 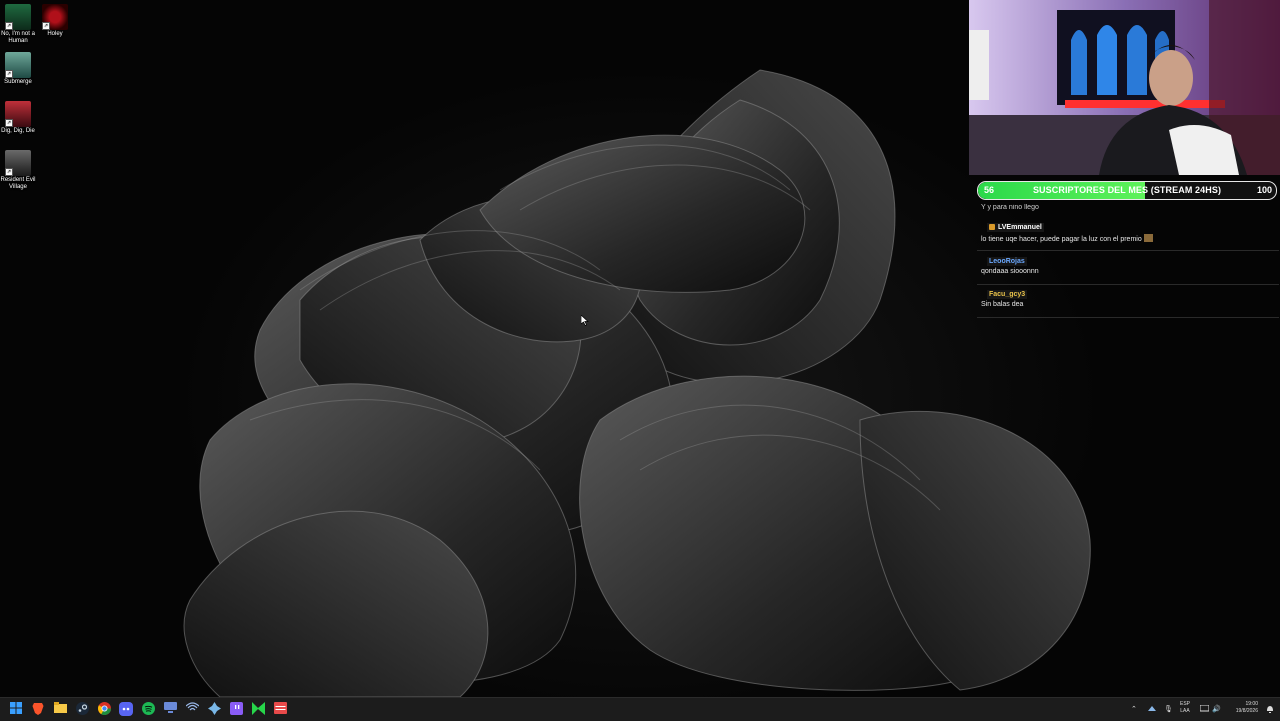 What do you see at coordinates (1134, 709) in the screenshot?
I see `chevron-up-icon: ⌃` at bounding box center [1134, 709].